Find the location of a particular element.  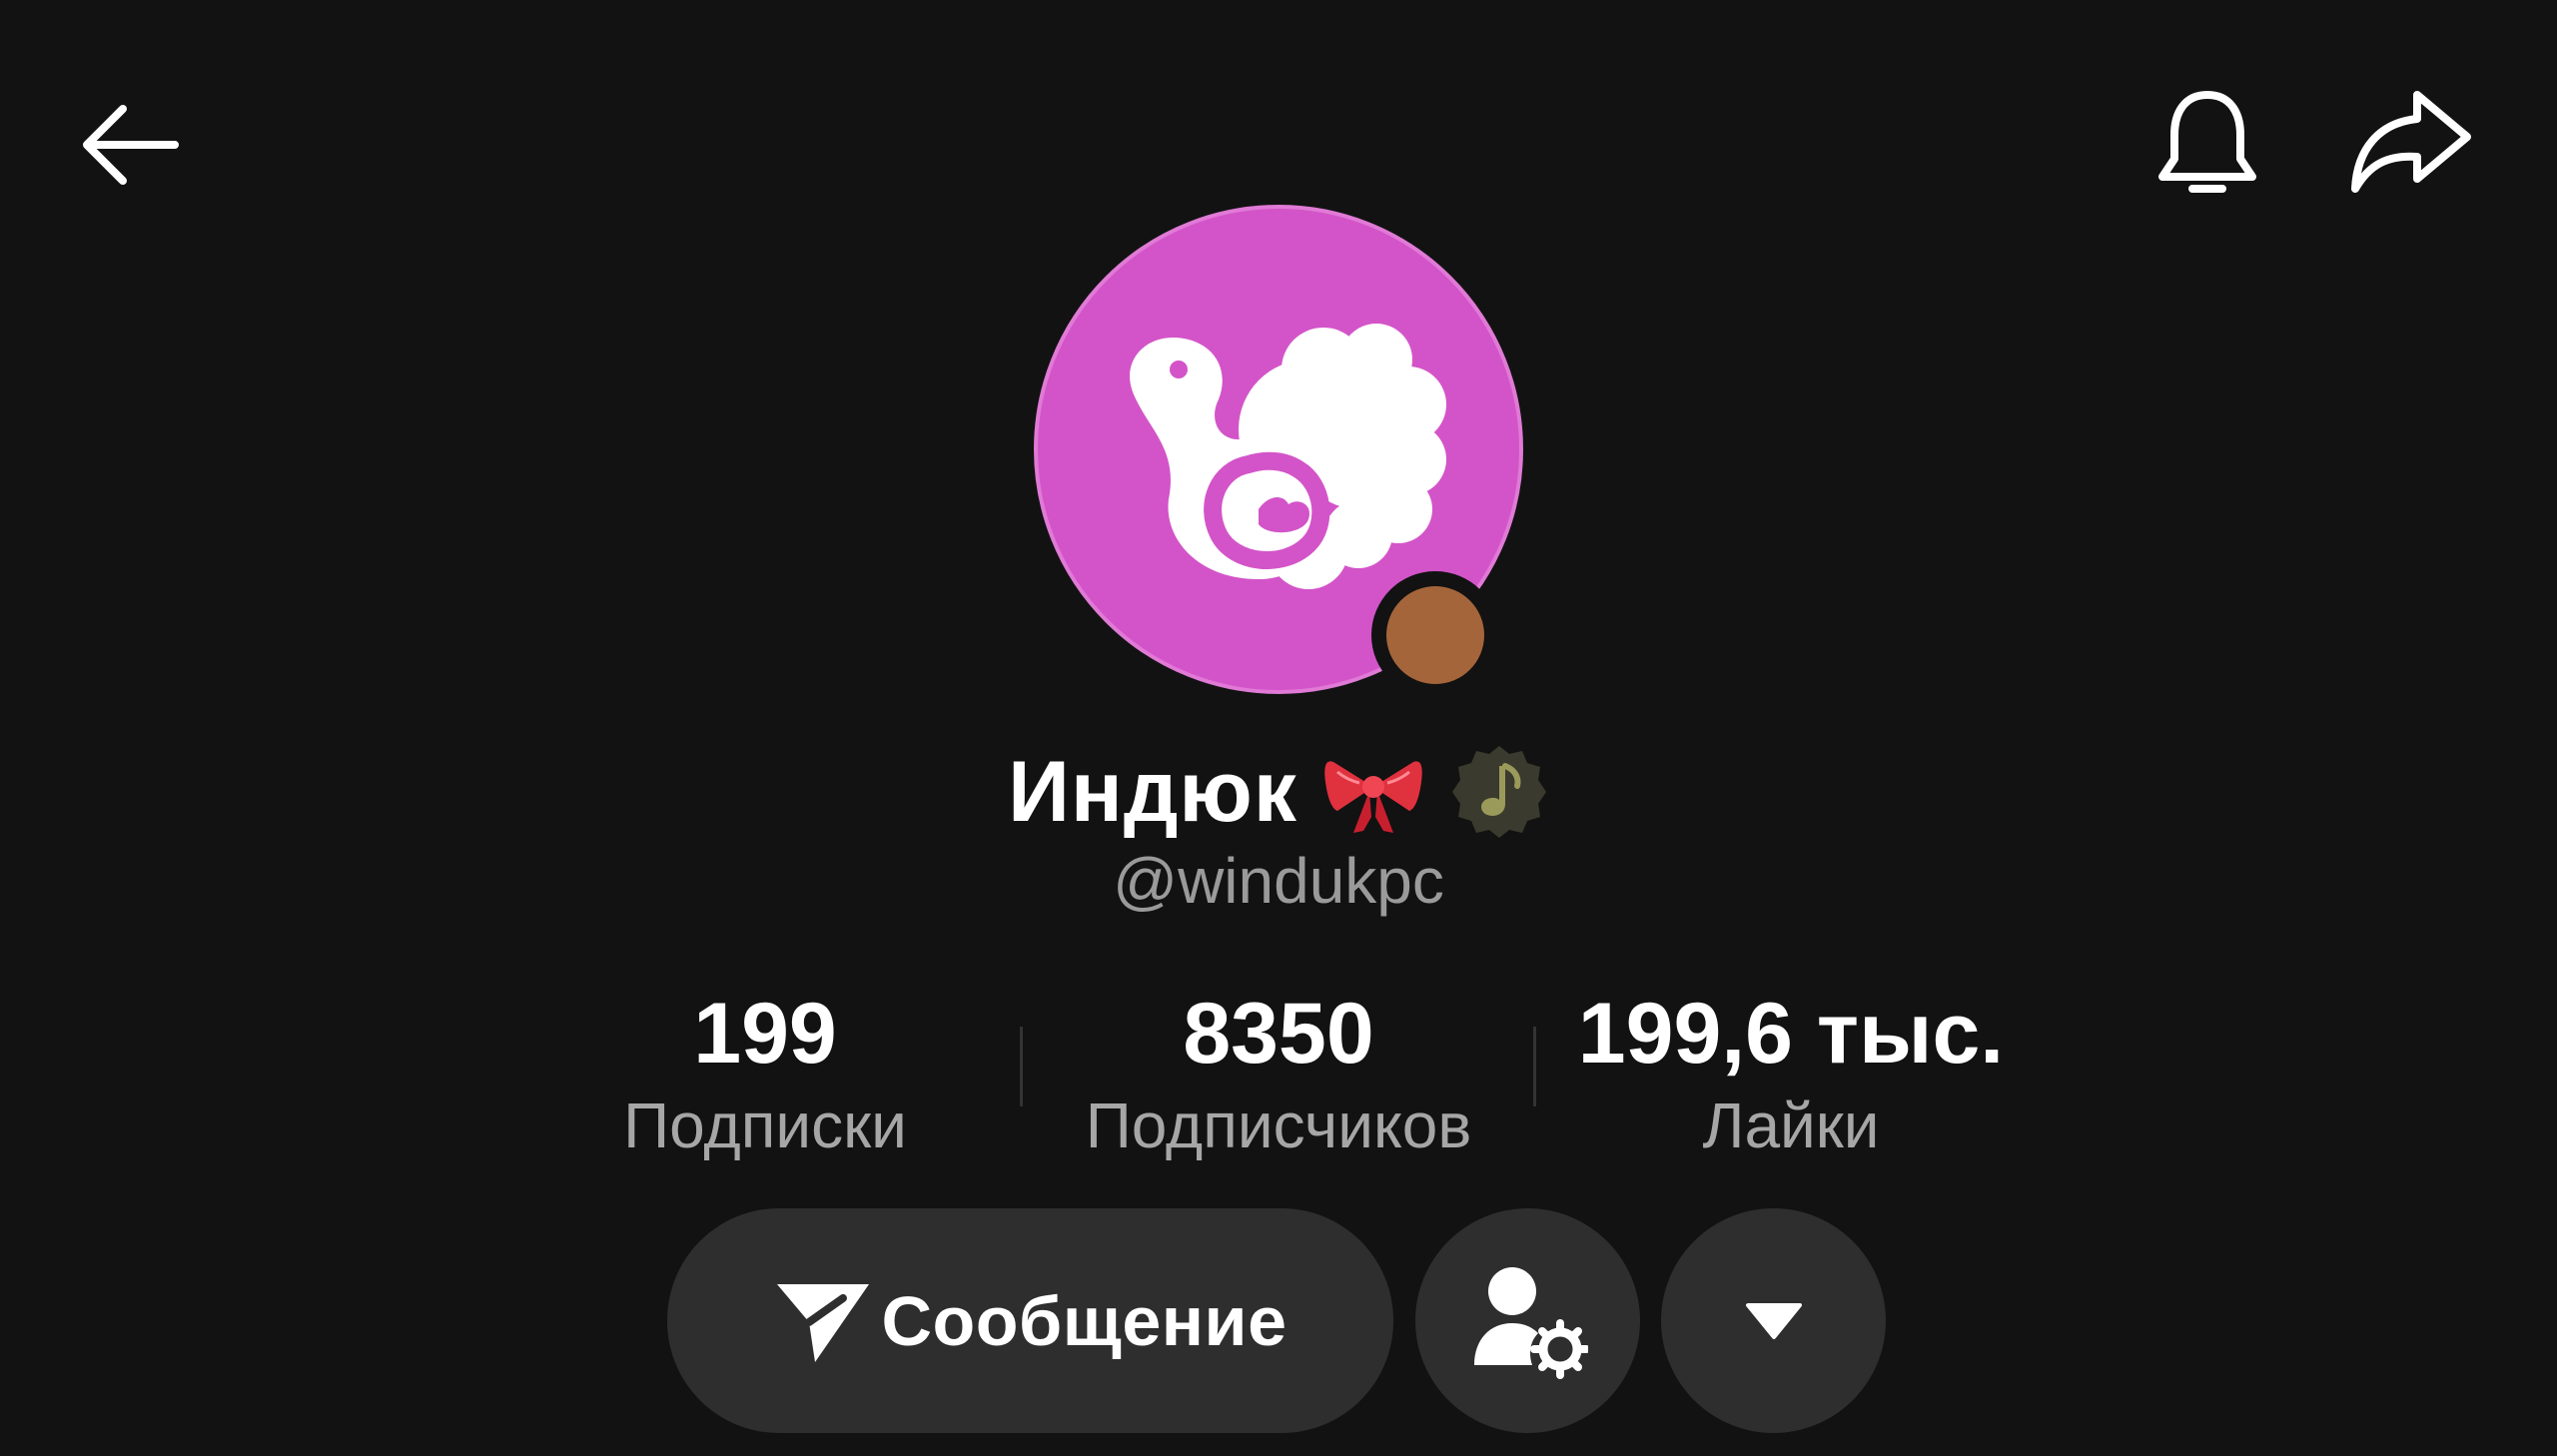

username-handle: @windukpc is located at coordinates (1278, 881).